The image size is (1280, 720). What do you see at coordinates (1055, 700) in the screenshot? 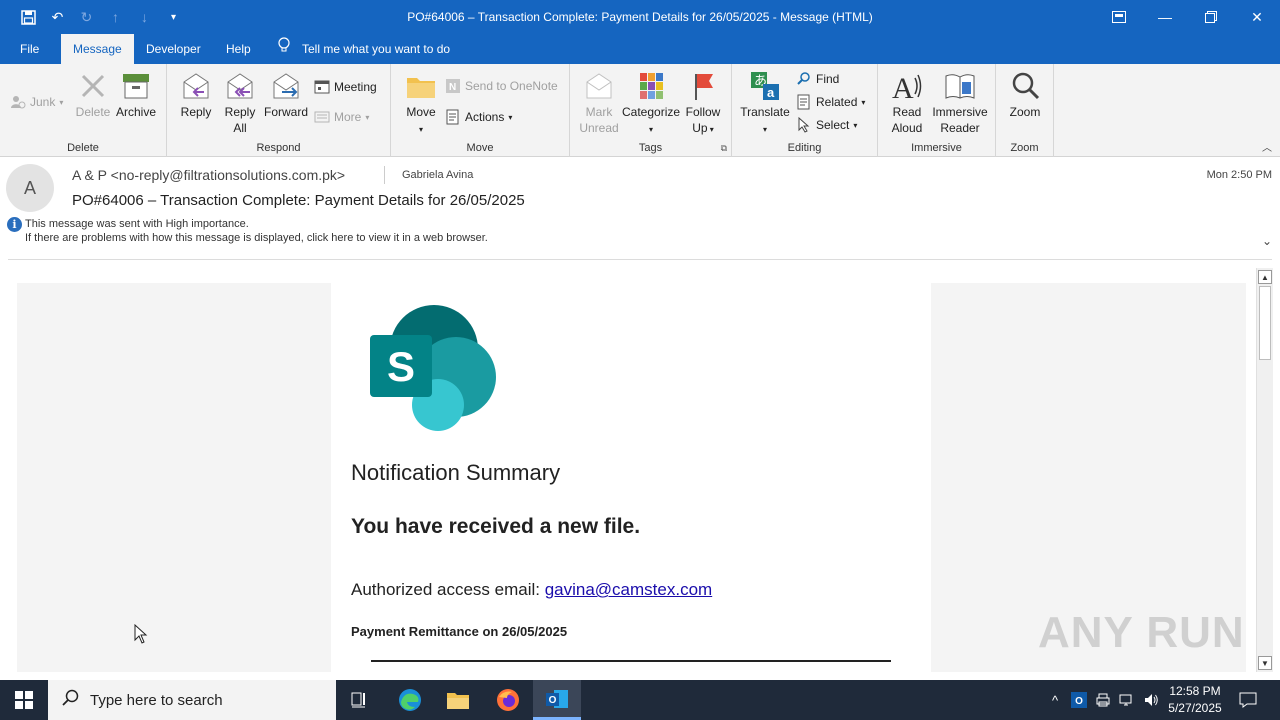
I see `show-hidden-icons-icon: ^` at bounding box center [1055, 700].